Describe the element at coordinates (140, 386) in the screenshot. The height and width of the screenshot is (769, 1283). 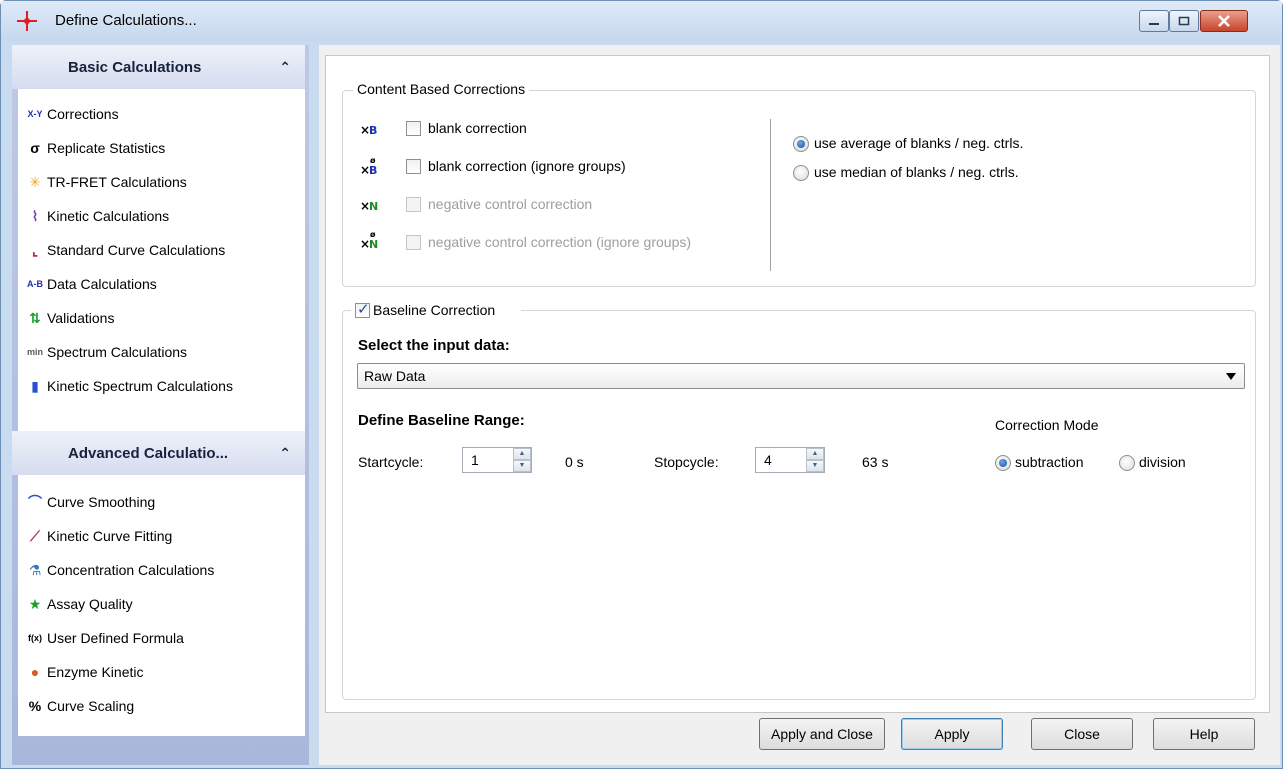
I see `sidebar-item-label: Kinetic Spectrum Calculations` at that location.